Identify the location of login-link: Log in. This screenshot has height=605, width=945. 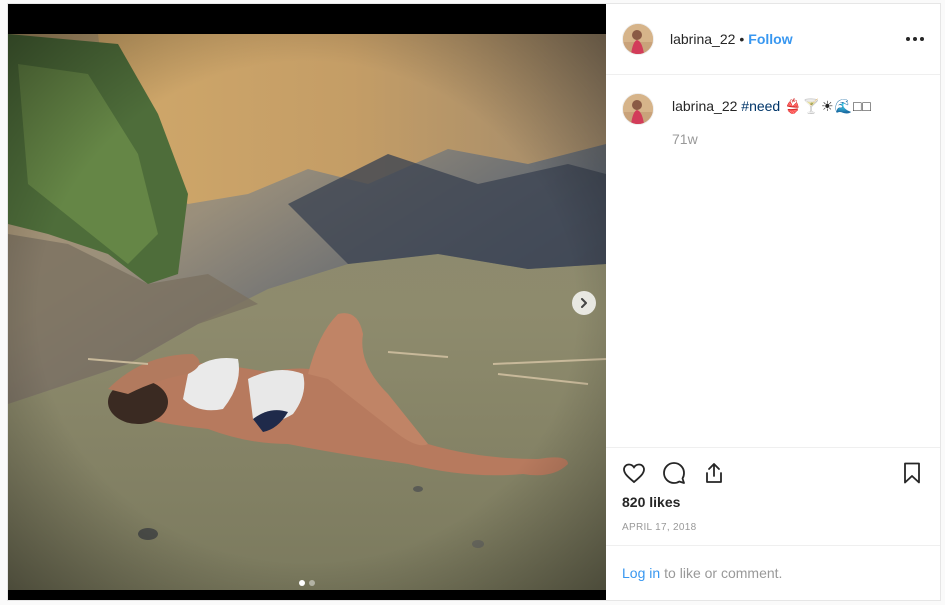
(641, 573).